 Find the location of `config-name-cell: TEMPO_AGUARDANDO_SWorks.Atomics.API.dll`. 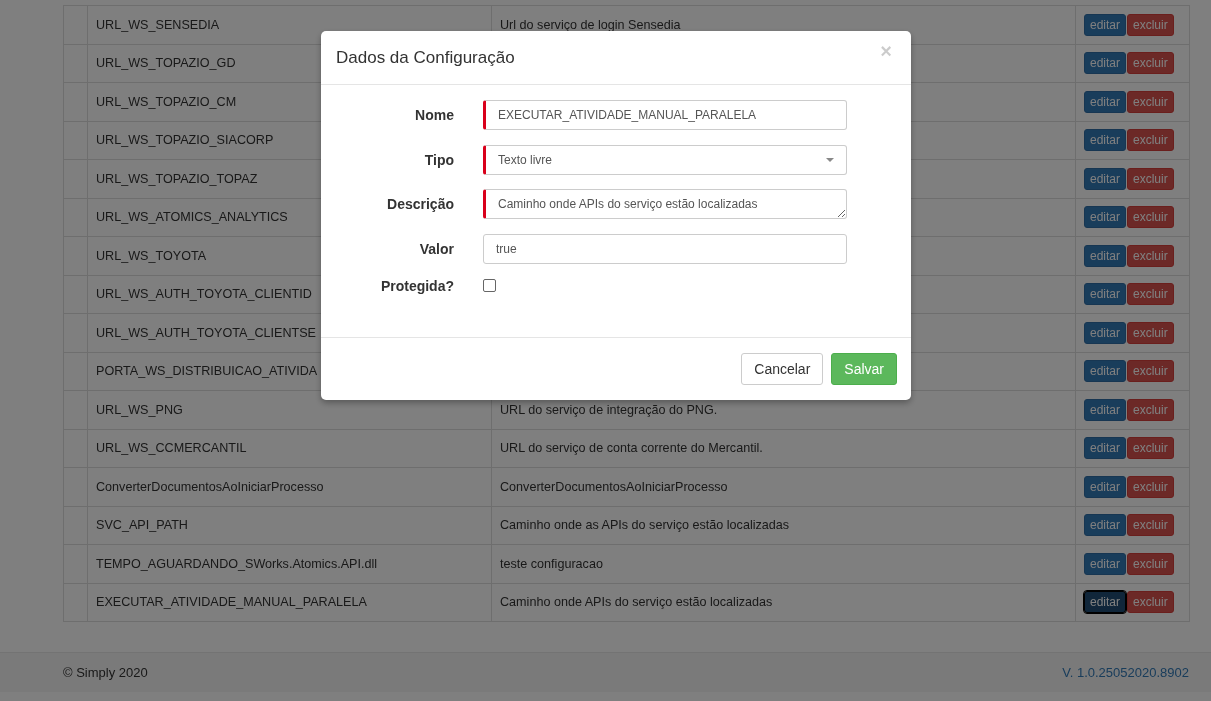

config-name-cell: TEMPO_AGUARDANDO_SWorks.Atomics.API.dll is located at coordinates (289, 563).